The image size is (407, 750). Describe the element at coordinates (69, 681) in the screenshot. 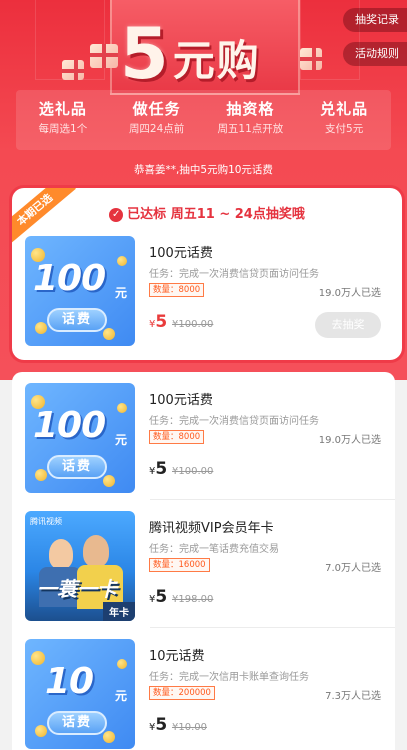

I see `thumb-amount: 10` at that location.